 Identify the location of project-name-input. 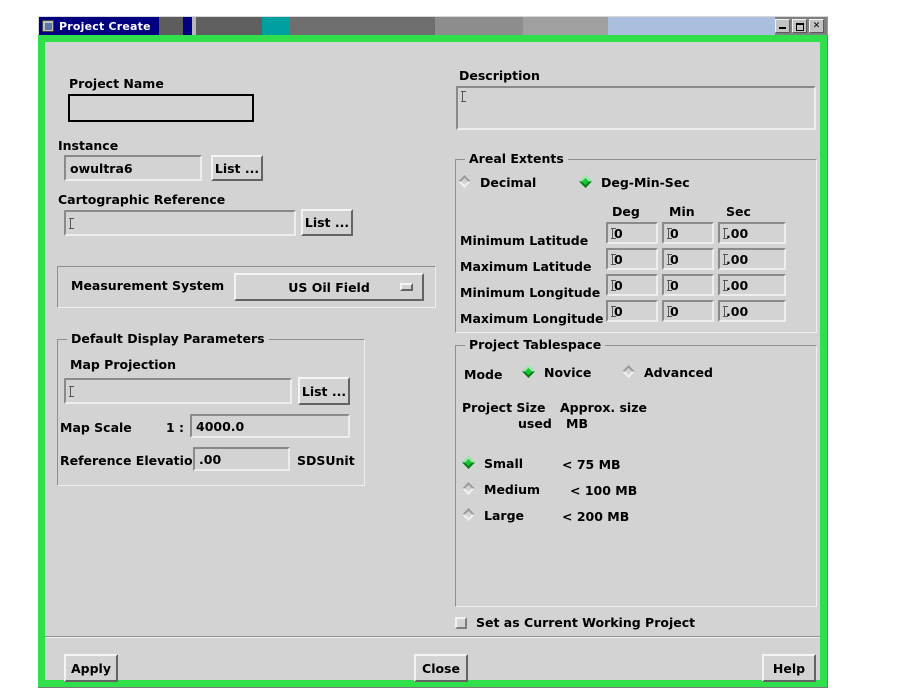
(161, 108).